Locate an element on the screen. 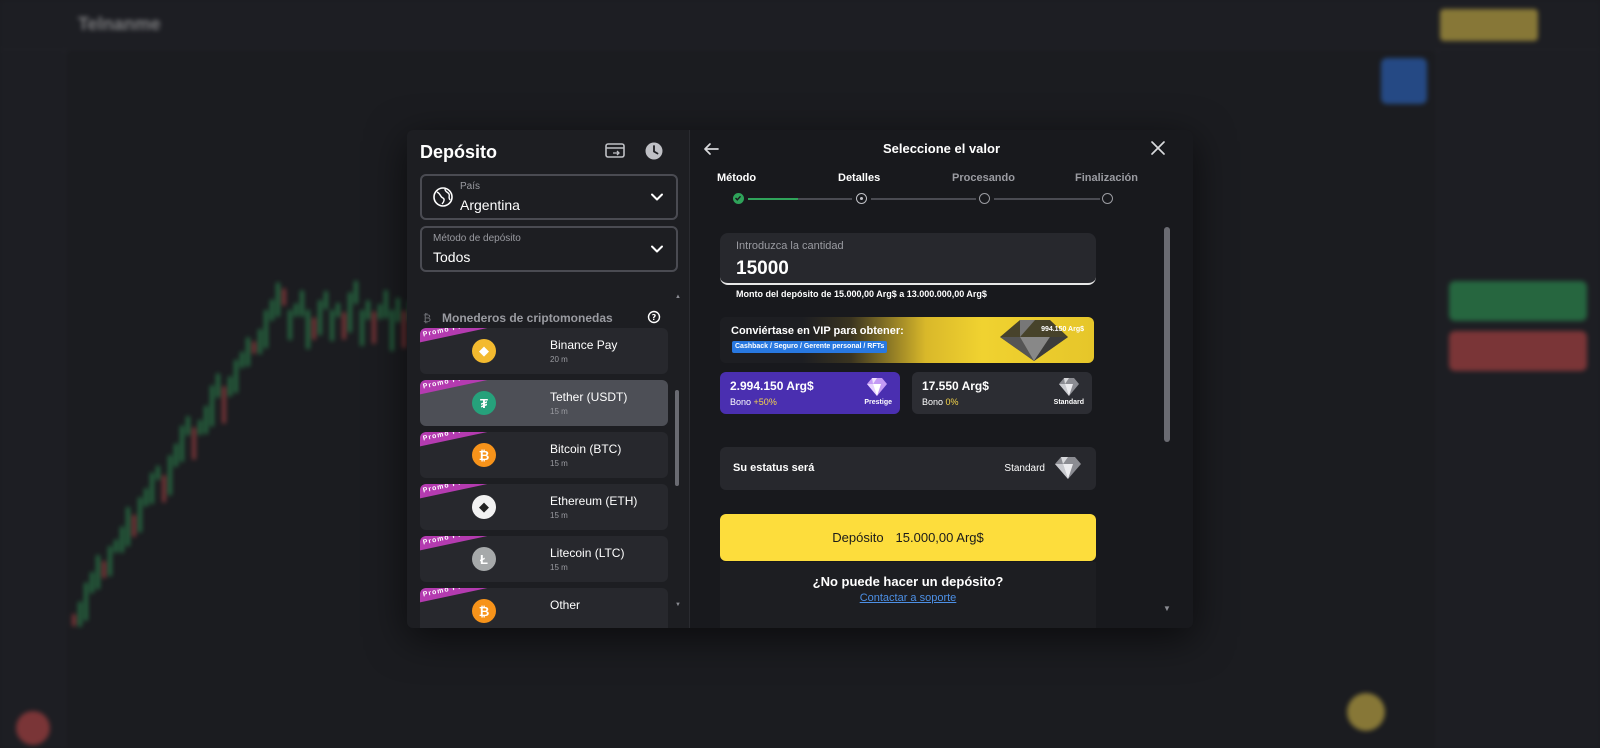  right-trade-panel is located at coordinates (1518, 399).